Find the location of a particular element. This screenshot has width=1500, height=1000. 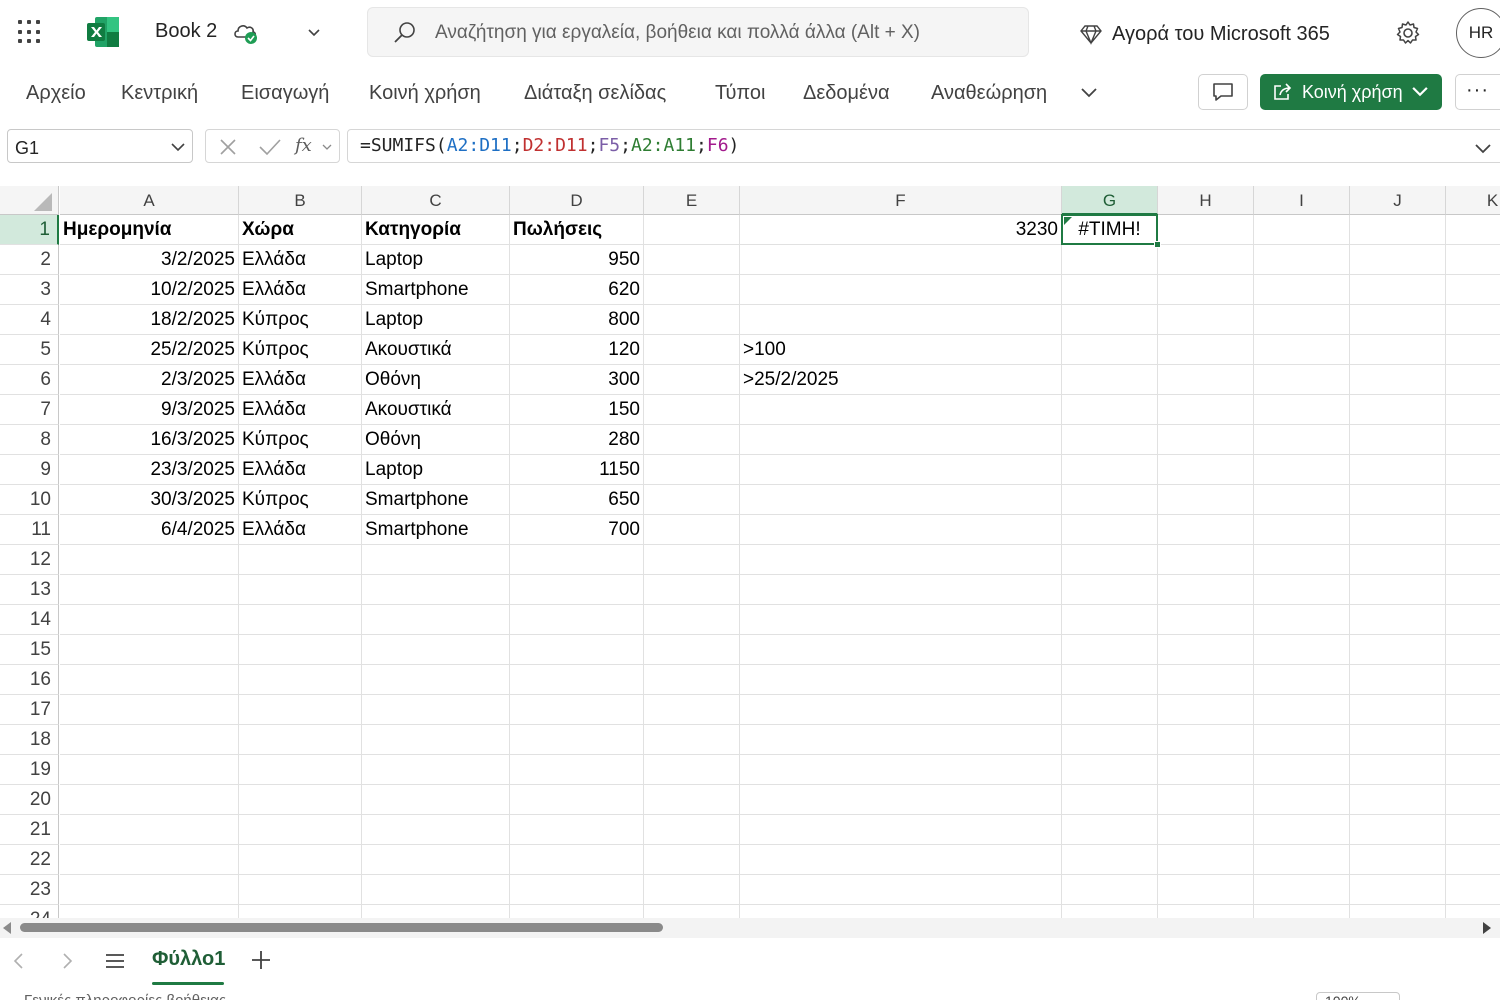

cell-e12 is located at coordinates (692, 560).